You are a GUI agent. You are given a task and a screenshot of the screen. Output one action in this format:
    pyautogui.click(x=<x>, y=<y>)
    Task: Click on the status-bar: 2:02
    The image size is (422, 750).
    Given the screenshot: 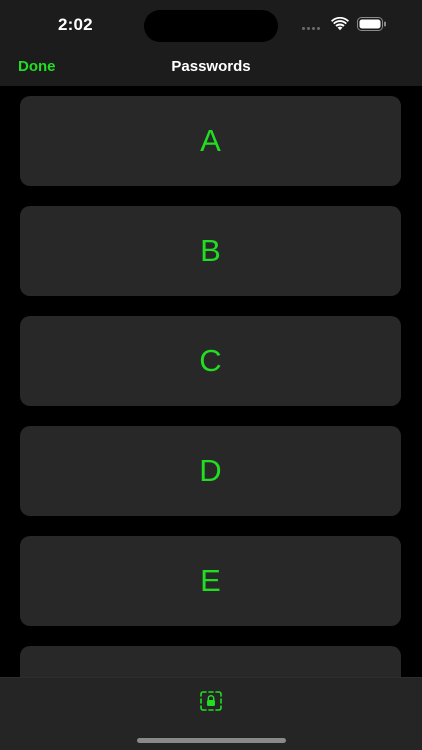 What is the action you would take?
    pyautogui.click(x=211, y=26)
    